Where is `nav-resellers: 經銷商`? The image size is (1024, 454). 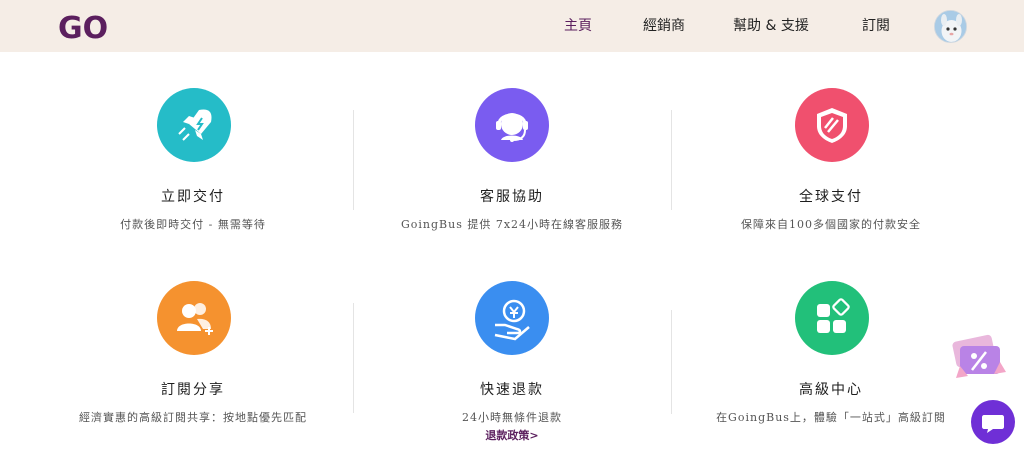 nav-resellers: 經銷商 is located at coordinates (664, 26).